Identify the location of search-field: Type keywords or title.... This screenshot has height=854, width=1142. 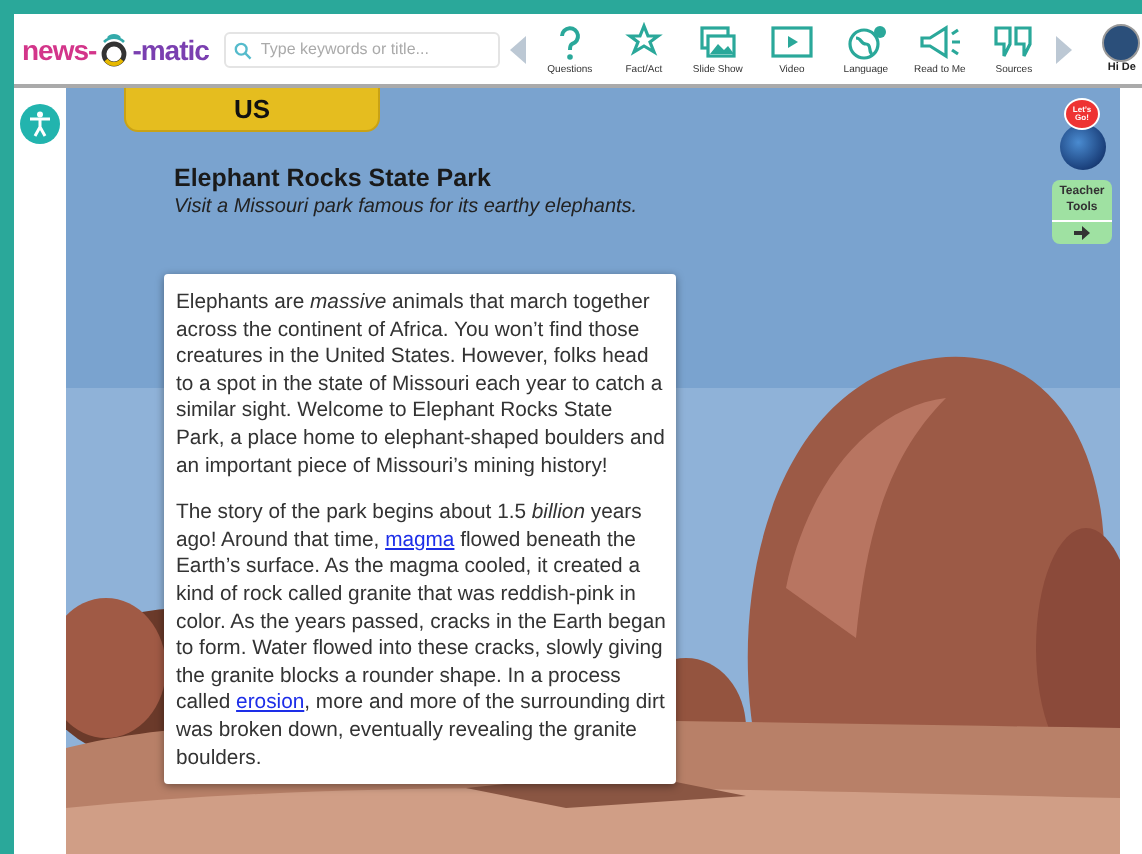
(362, 49).